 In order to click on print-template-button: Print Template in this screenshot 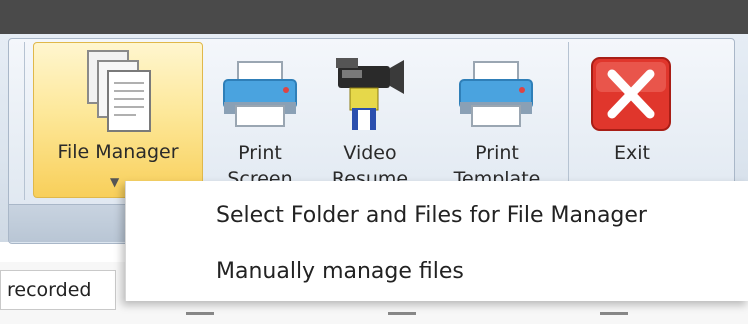, I will do `click(497, 120)`.